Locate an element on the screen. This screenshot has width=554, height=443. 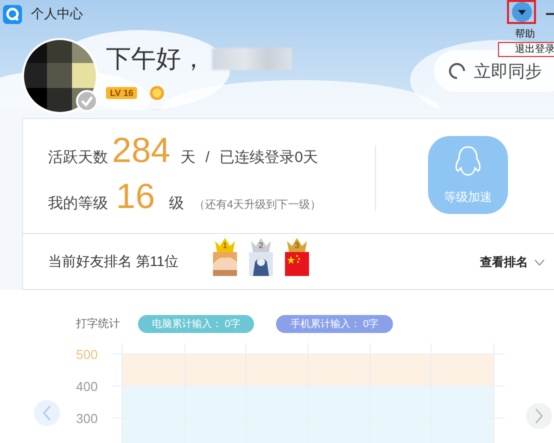
next-button is located at coordinates (539, 416).